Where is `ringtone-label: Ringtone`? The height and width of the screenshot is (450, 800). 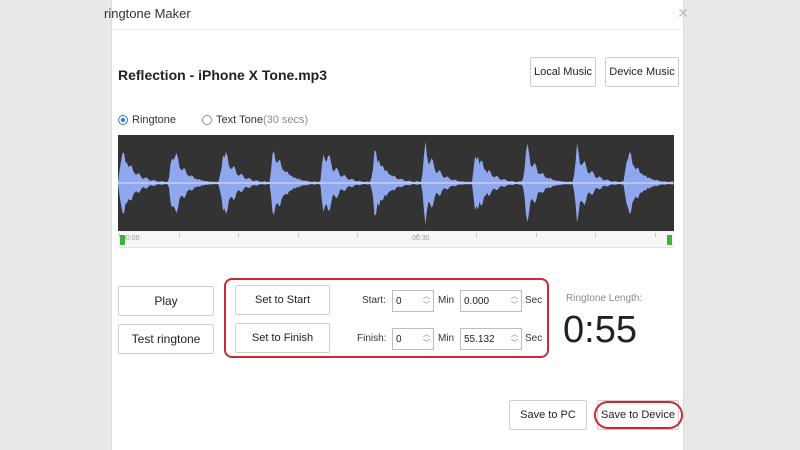 ringtone-label: Ringtone is located at coordinates (154, 120).